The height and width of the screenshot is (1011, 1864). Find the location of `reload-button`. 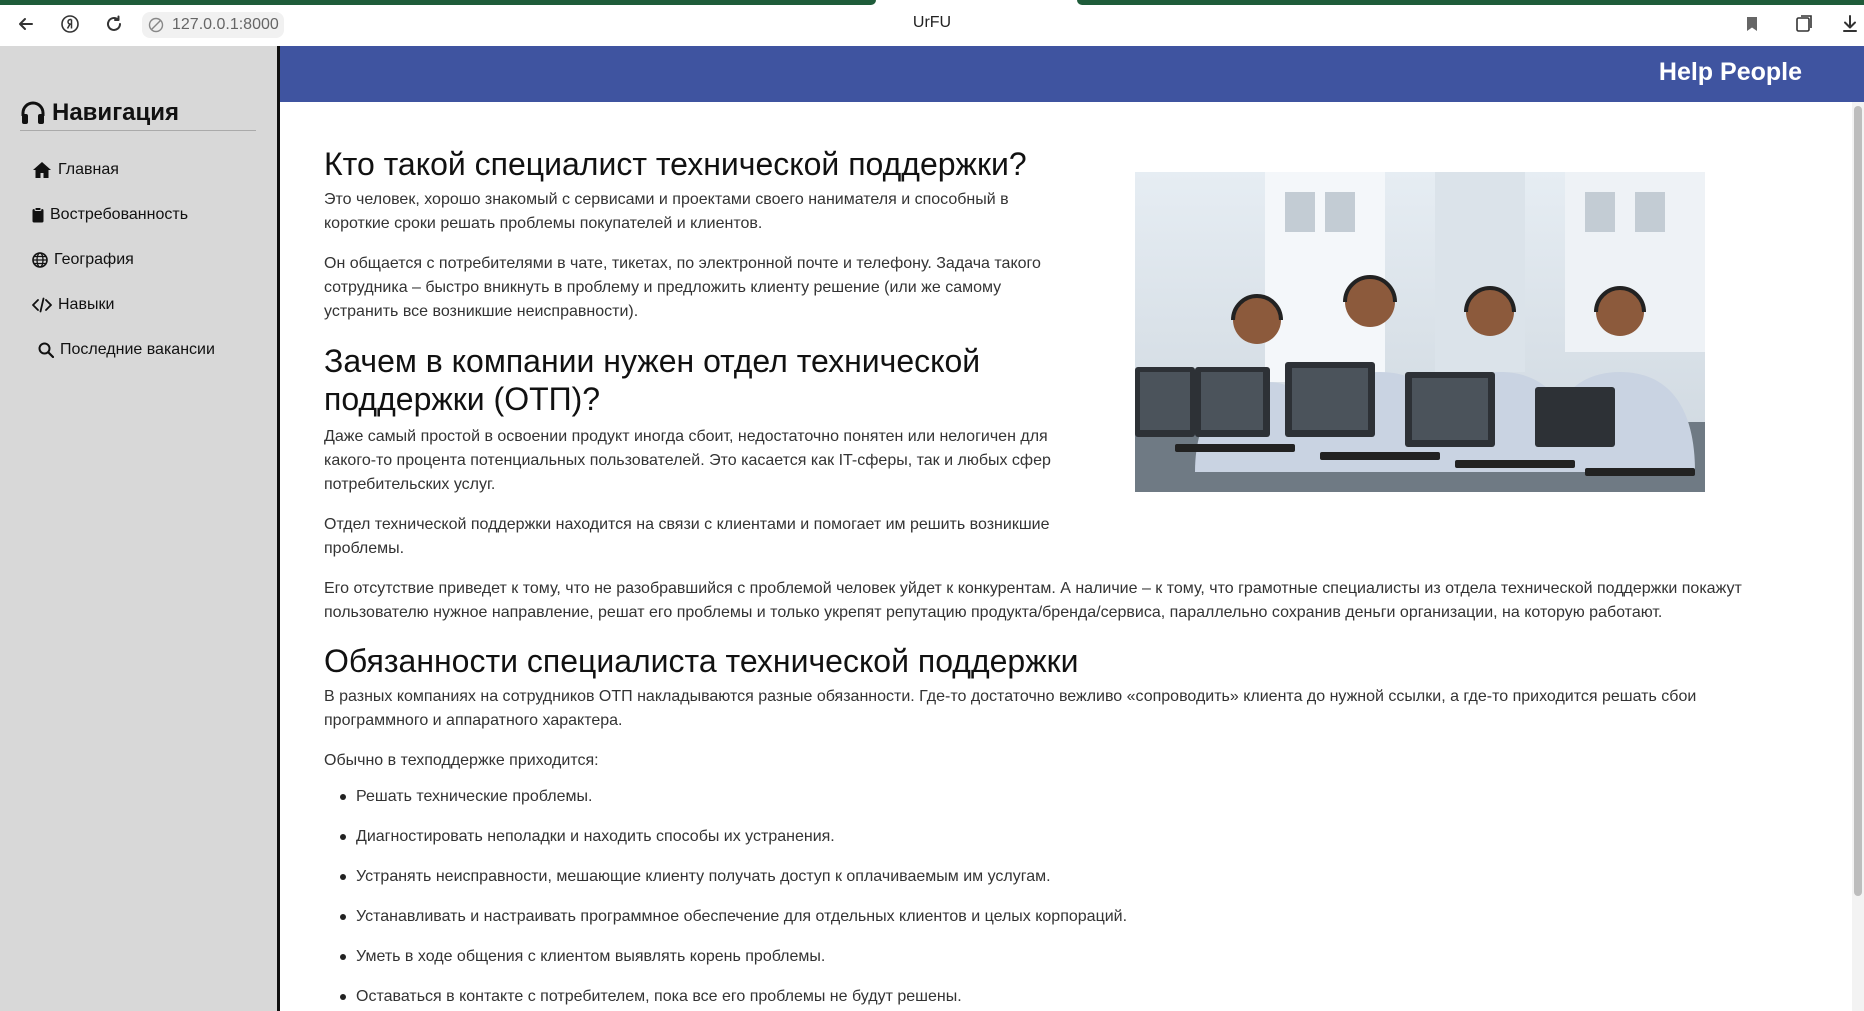

reload-button is located at coordinates (114, 24).